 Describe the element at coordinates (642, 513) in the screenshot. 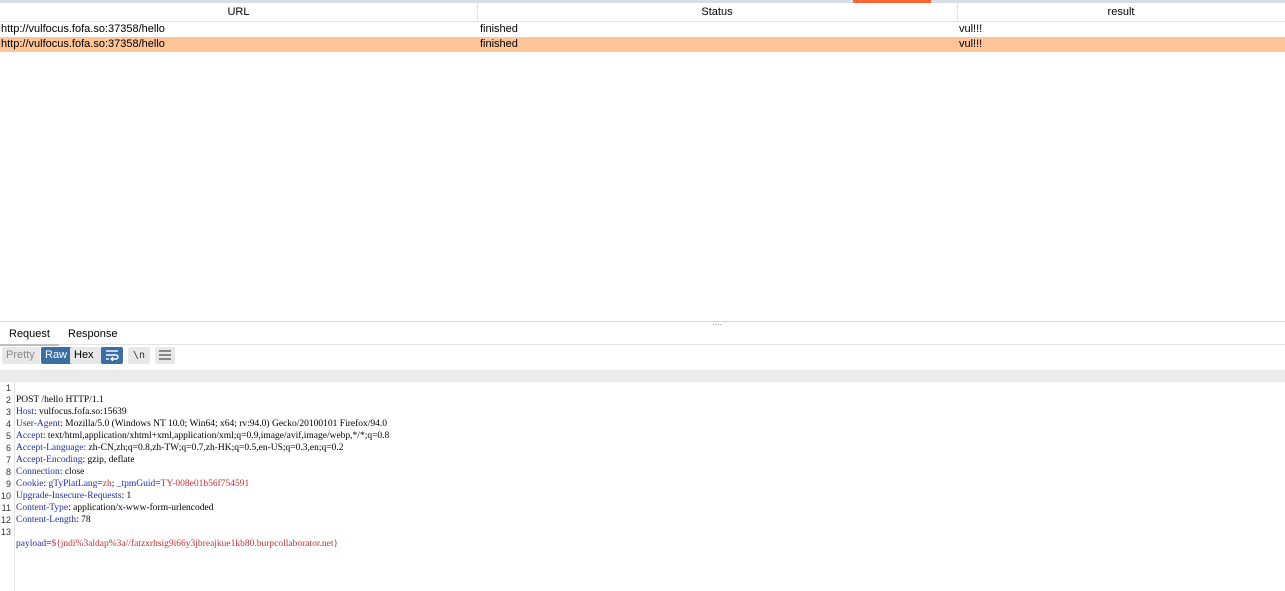

I see `code-line: 12` at that location.